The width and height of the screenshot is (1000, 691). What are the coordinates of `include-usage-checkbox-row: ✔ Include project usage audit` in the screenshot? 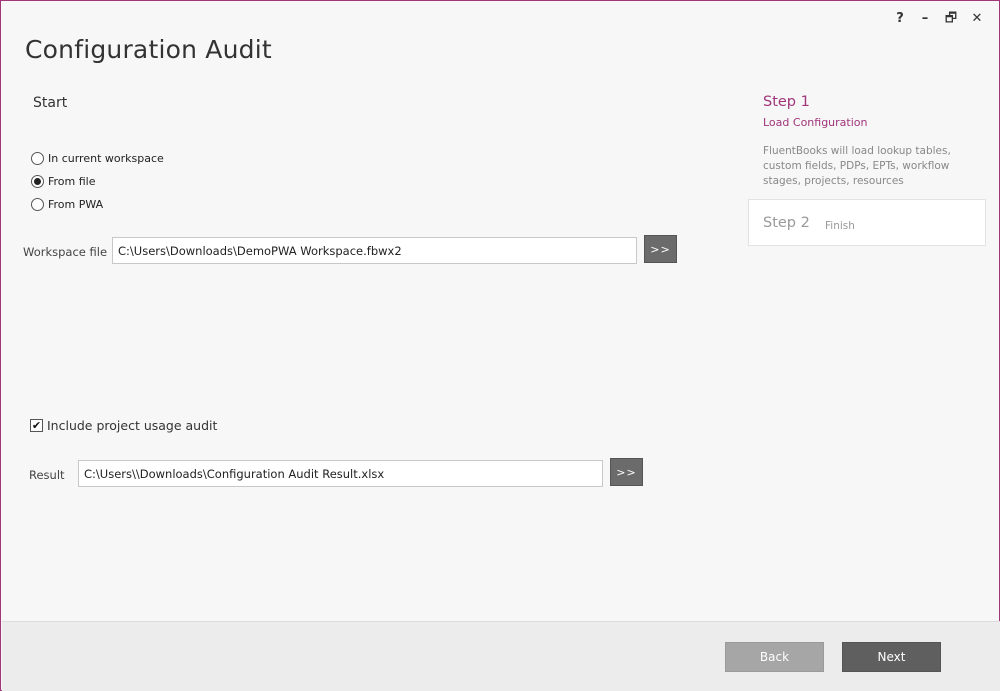 It's located at (123, 425).